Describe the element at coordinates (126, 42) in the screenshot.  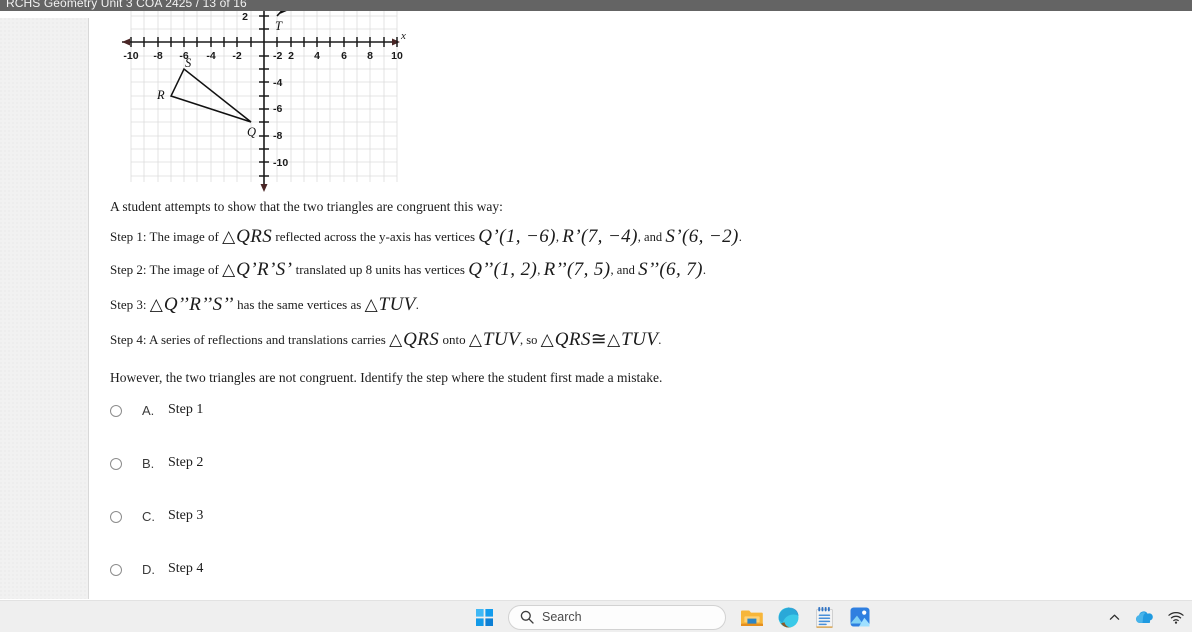
I see `x-axis-arrow-left` at that location.